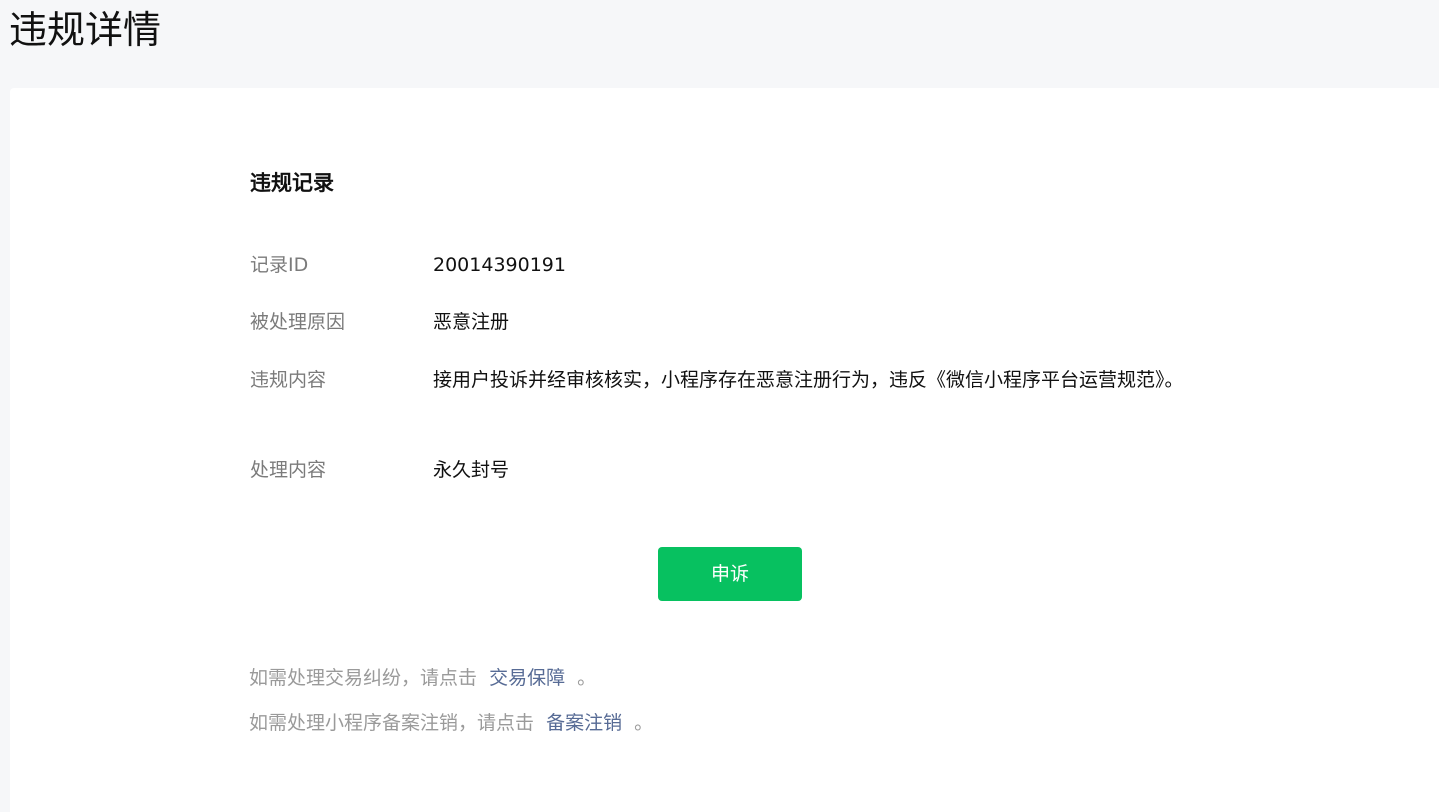 Image resolution: width=1439 pixels, height=812 pixels. What do you see at coordinates (85, 30) in the screenshot?
I see `page-title: 违规详情` at bounding box center [85, 30].